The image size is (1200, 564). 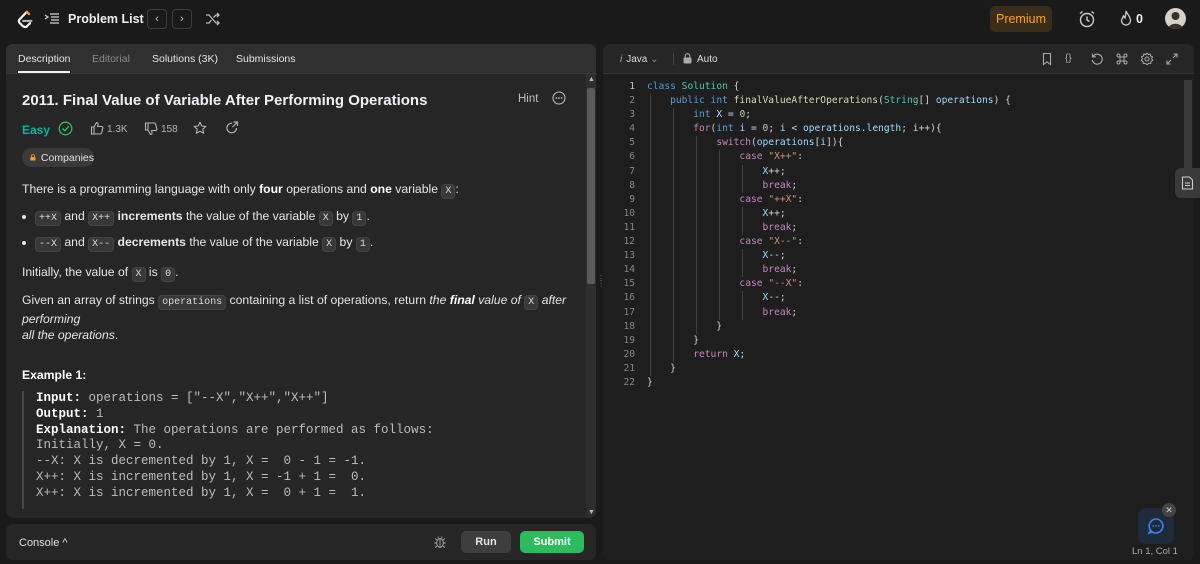 What do you see at coordinates (52, 19) in the screenshot?
I see `problem-list-icon` at bounding box center [52, 19].